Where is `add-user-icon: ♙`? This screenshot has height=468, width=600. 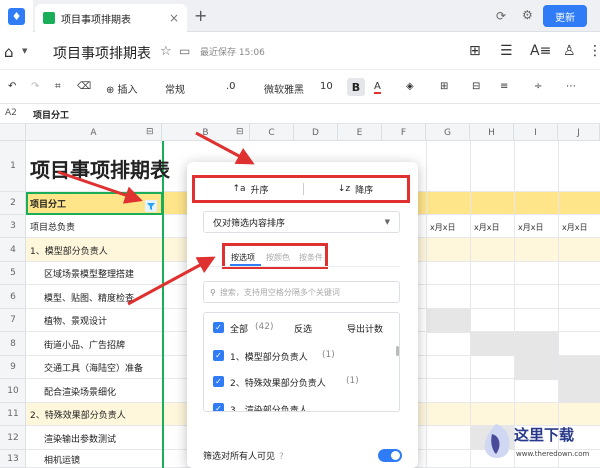 add-user-icon: ♙ is located at coordinates (569, 51).